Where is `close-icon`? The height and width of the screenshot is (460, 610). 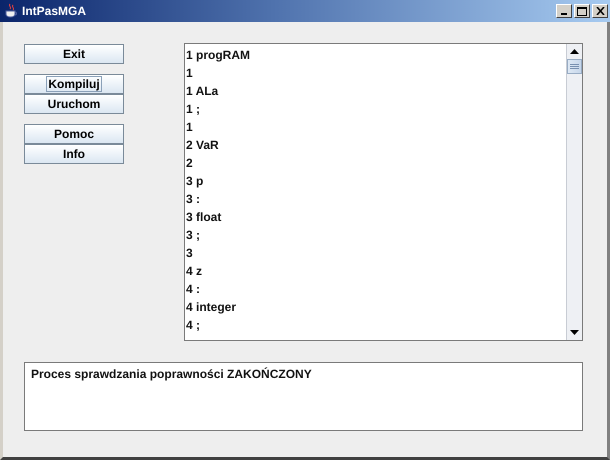
close-icon is located at coordinates (600, 11).